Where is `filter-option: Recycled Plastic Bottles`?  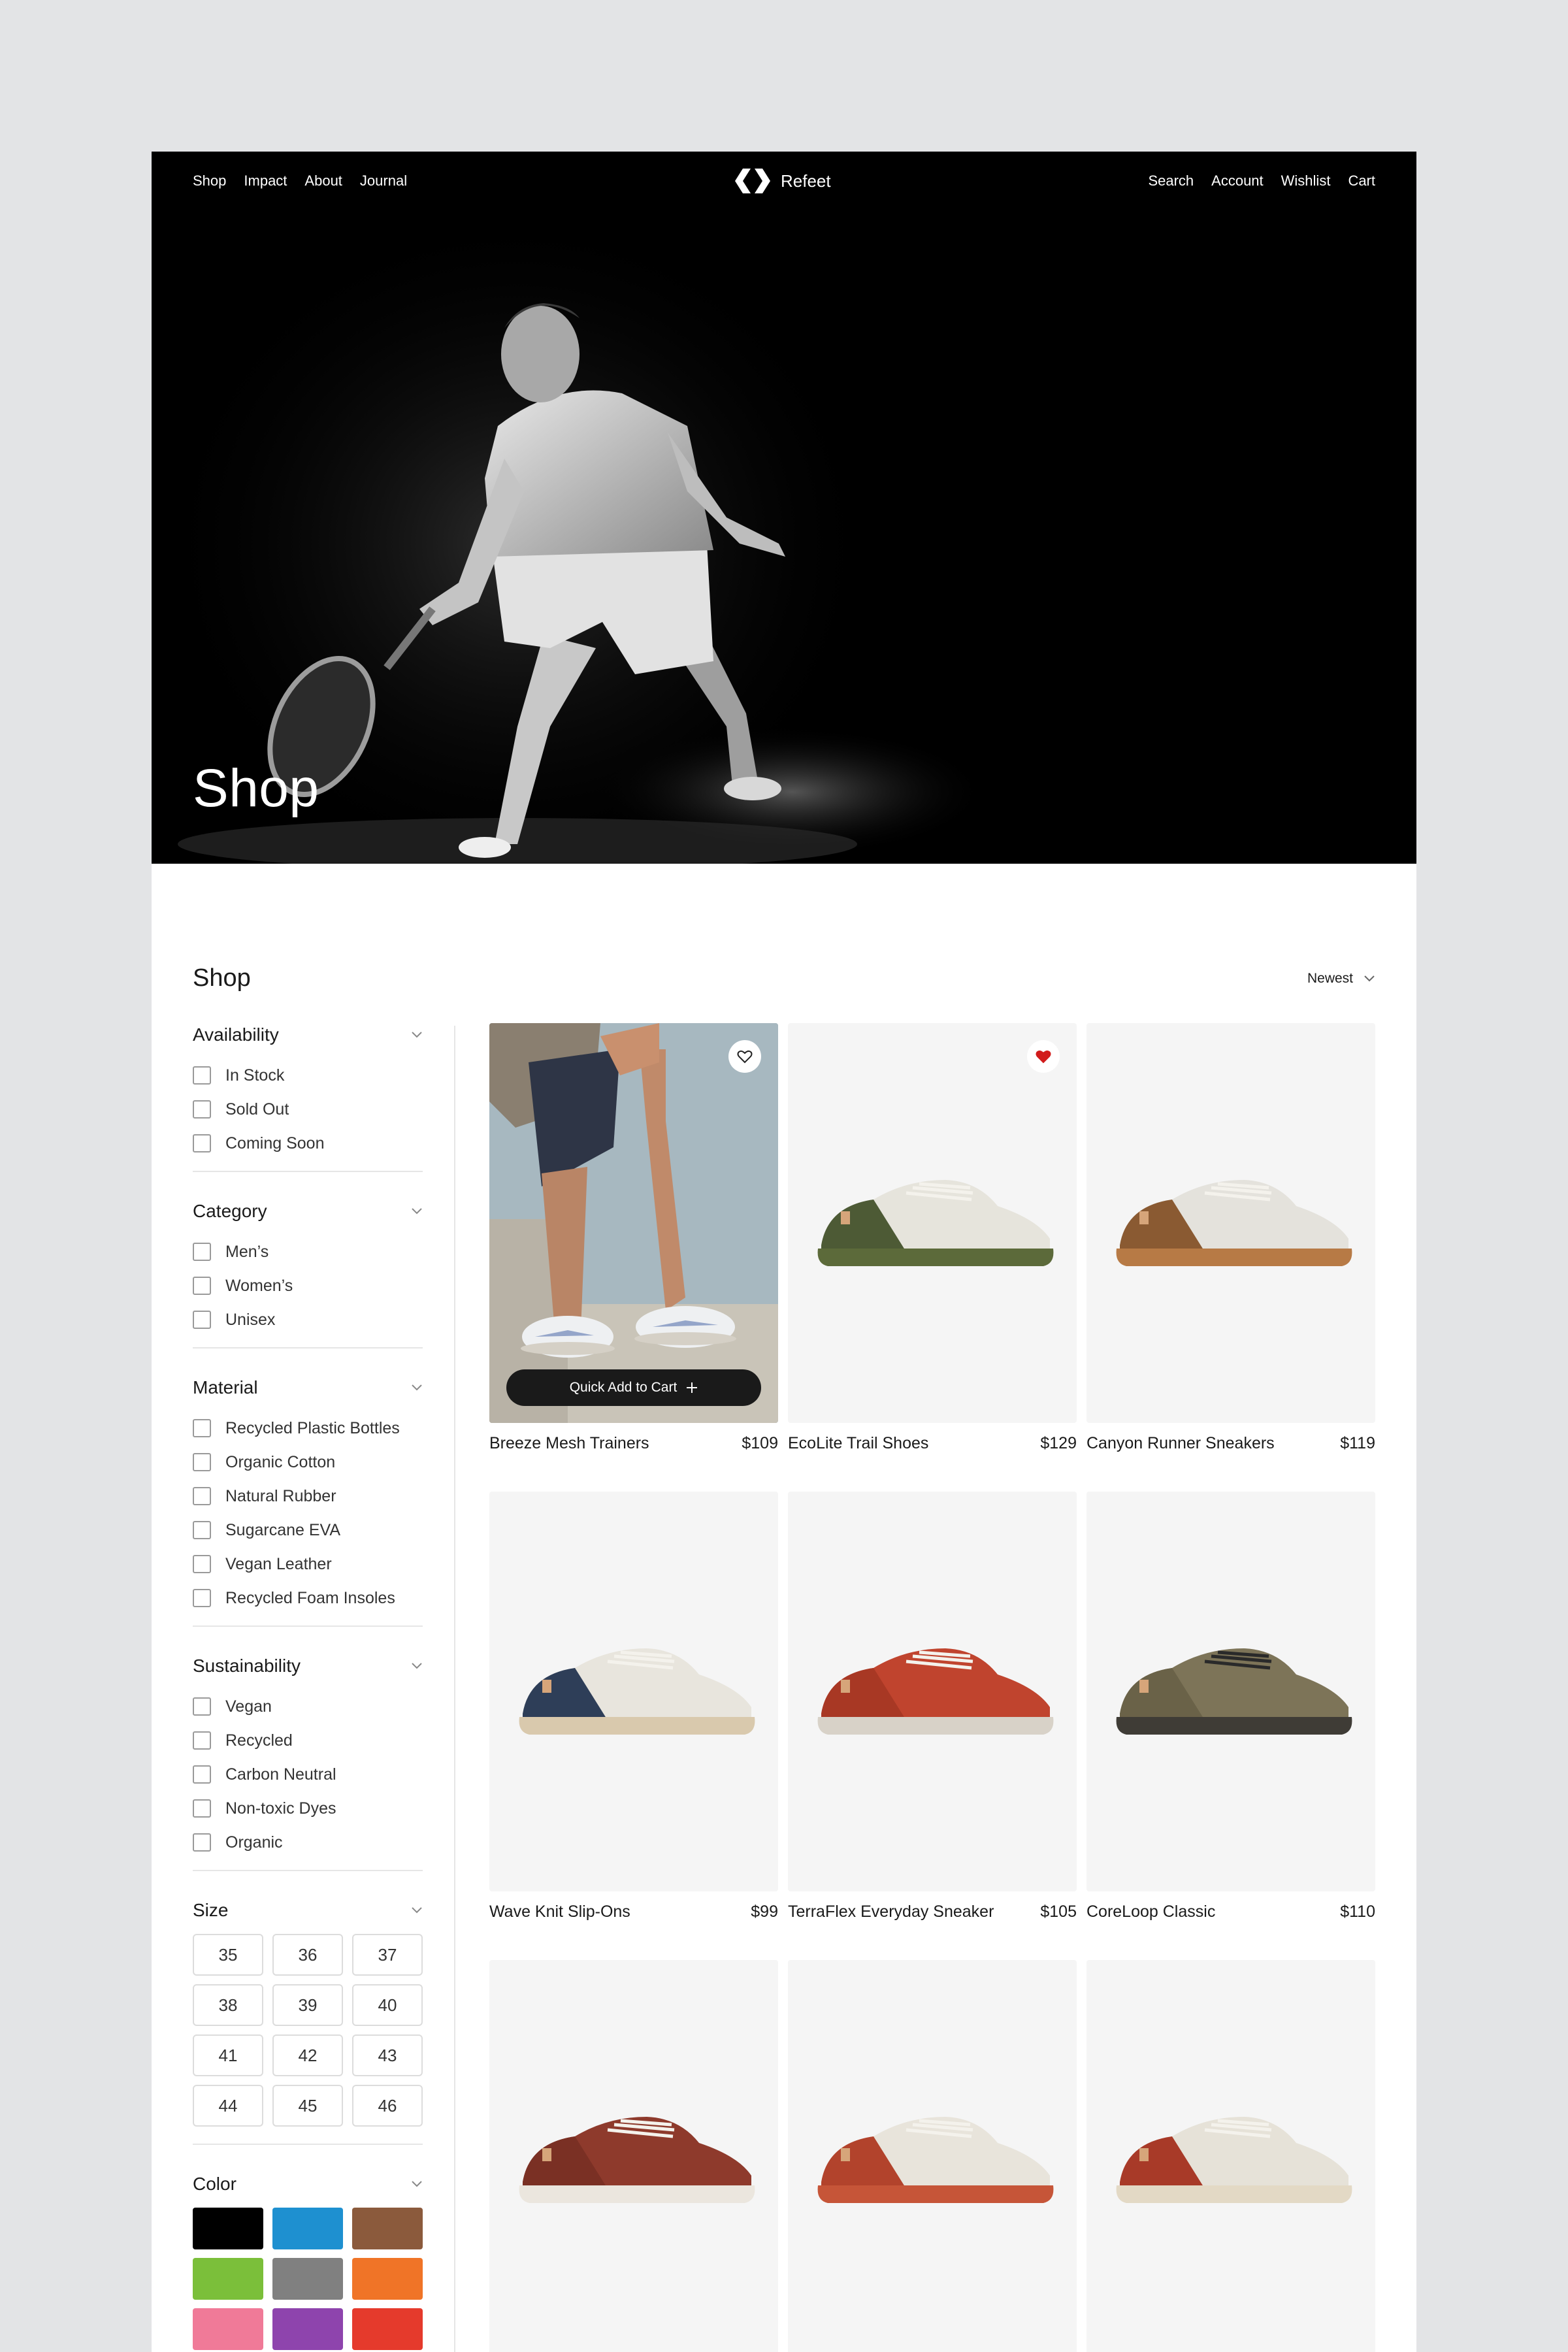 filter-option: Recycled Plastic Bottles is located at coordinates (308, 1428).